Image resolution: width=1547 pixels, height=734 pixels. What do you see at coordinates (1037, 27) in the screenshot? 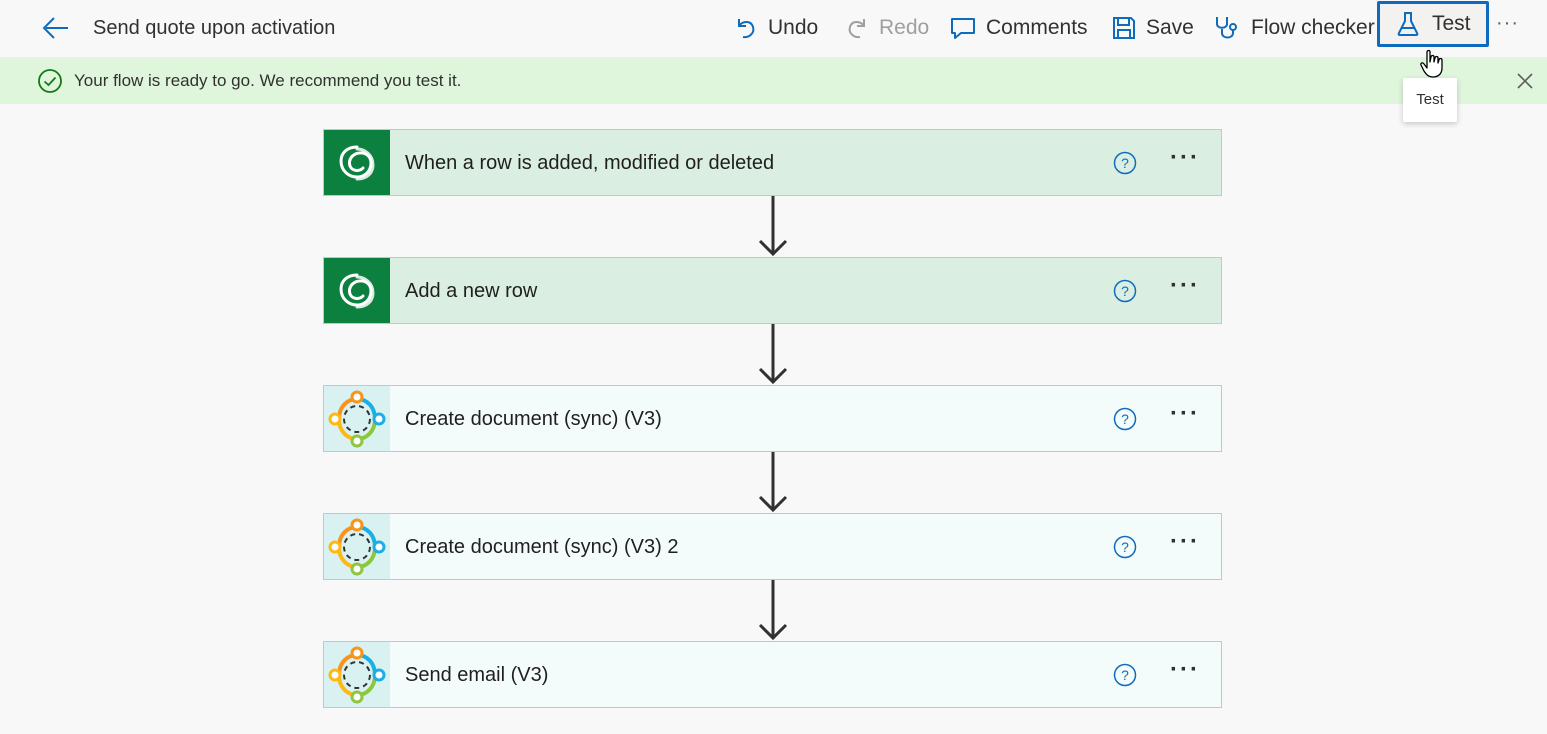
I see `comments-label: Comments` at bounding box center [1037, 27].